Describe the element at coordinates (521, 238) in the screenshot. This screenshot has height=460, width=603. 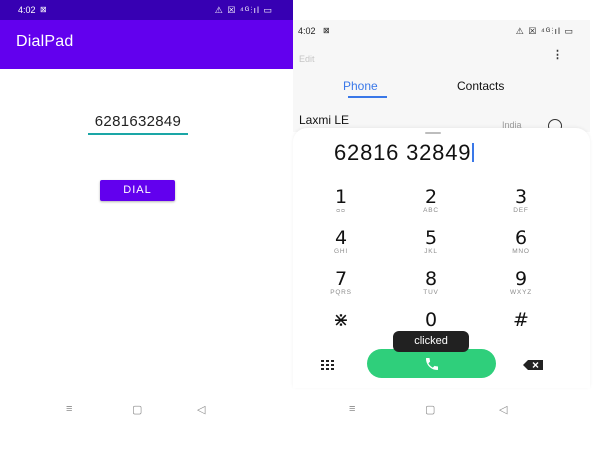
I see `key-digit: 6` at that location.